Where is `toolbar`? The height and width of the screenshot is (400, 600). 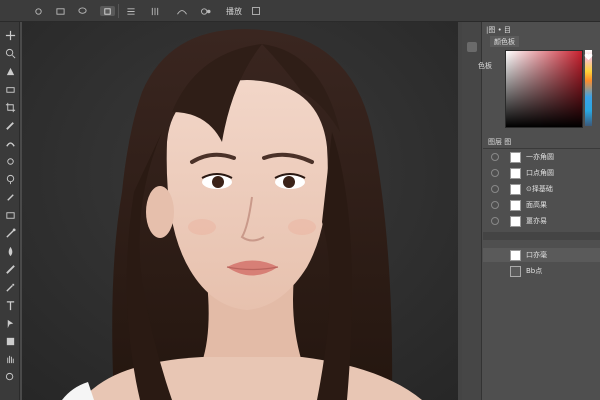
toolbar is located at coordinates (10, 211).